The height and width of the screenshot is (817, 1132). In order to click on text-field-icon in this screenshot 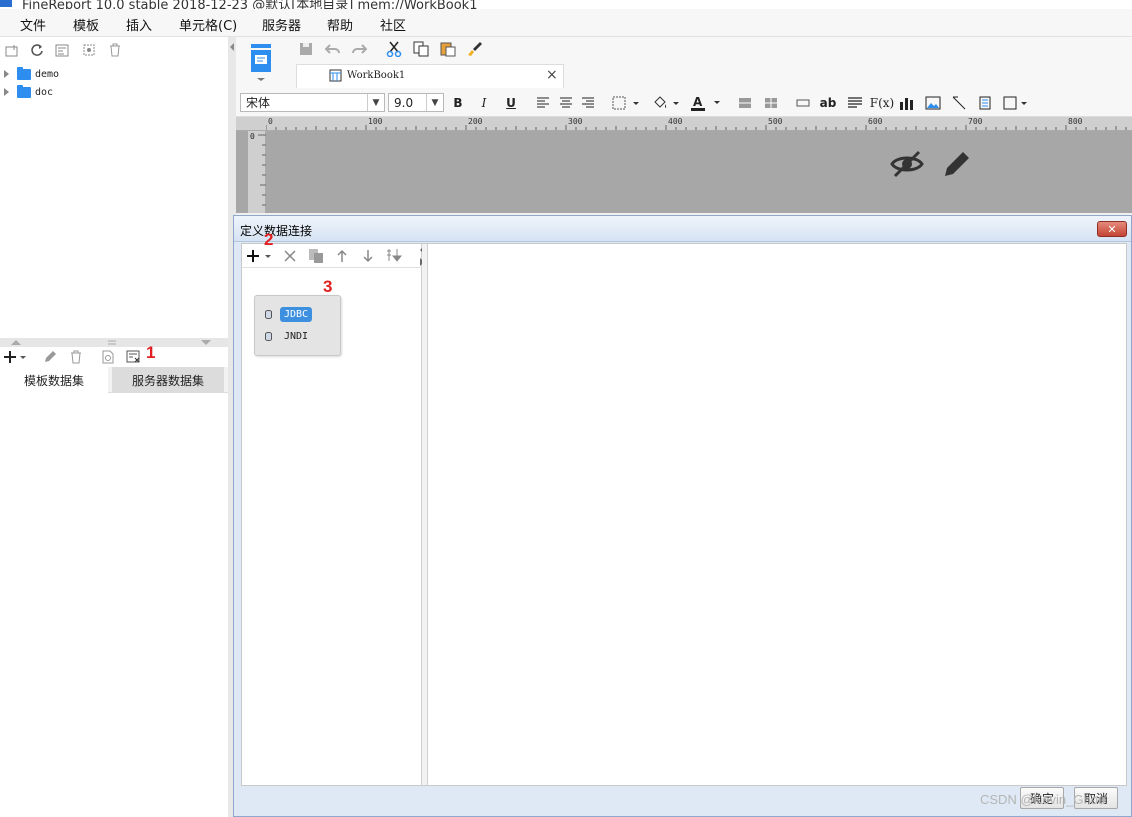, I will do `click(803, 103)`.